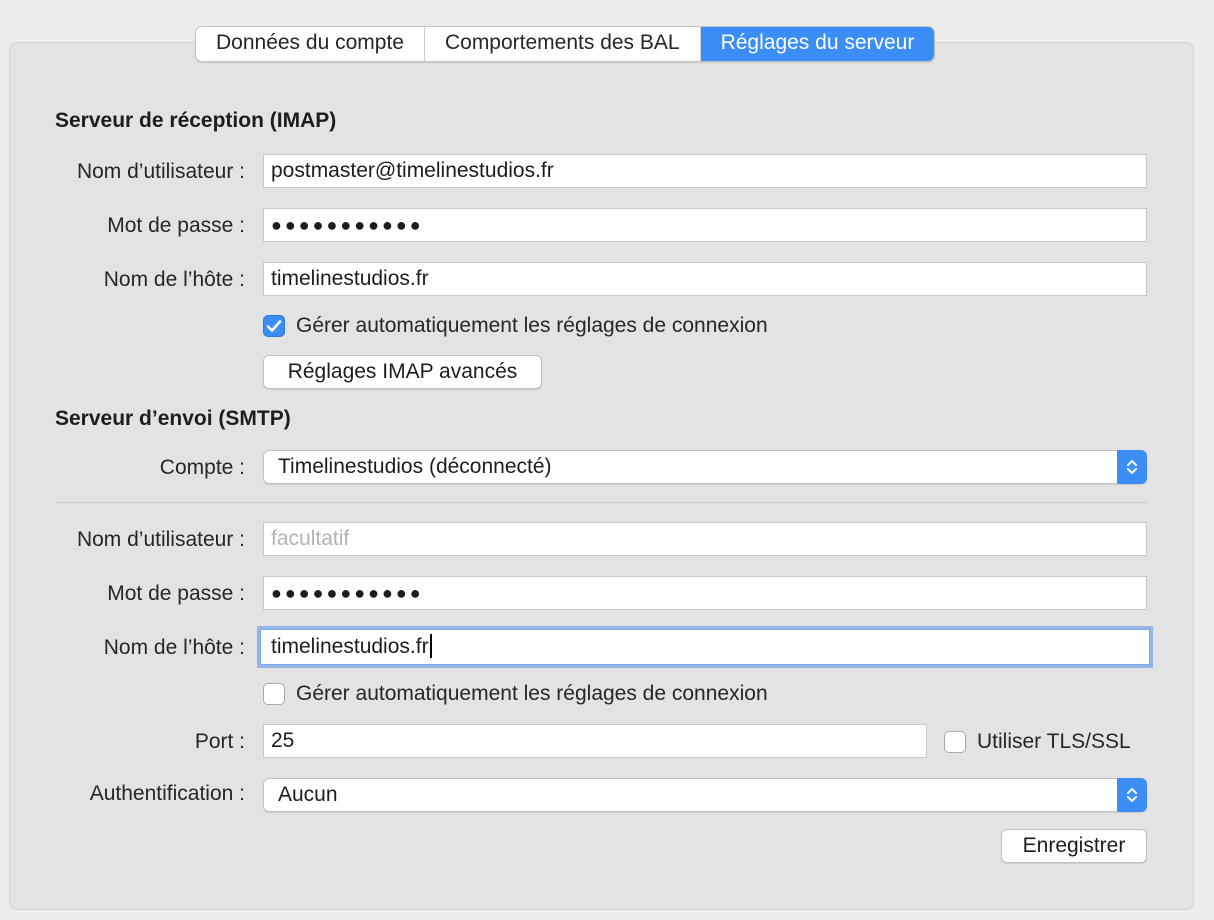  Describe the element at coordinates (705, 225) in the screenshot. I see `incoming-password-field: ●●●●●●●●●●●` at that location.